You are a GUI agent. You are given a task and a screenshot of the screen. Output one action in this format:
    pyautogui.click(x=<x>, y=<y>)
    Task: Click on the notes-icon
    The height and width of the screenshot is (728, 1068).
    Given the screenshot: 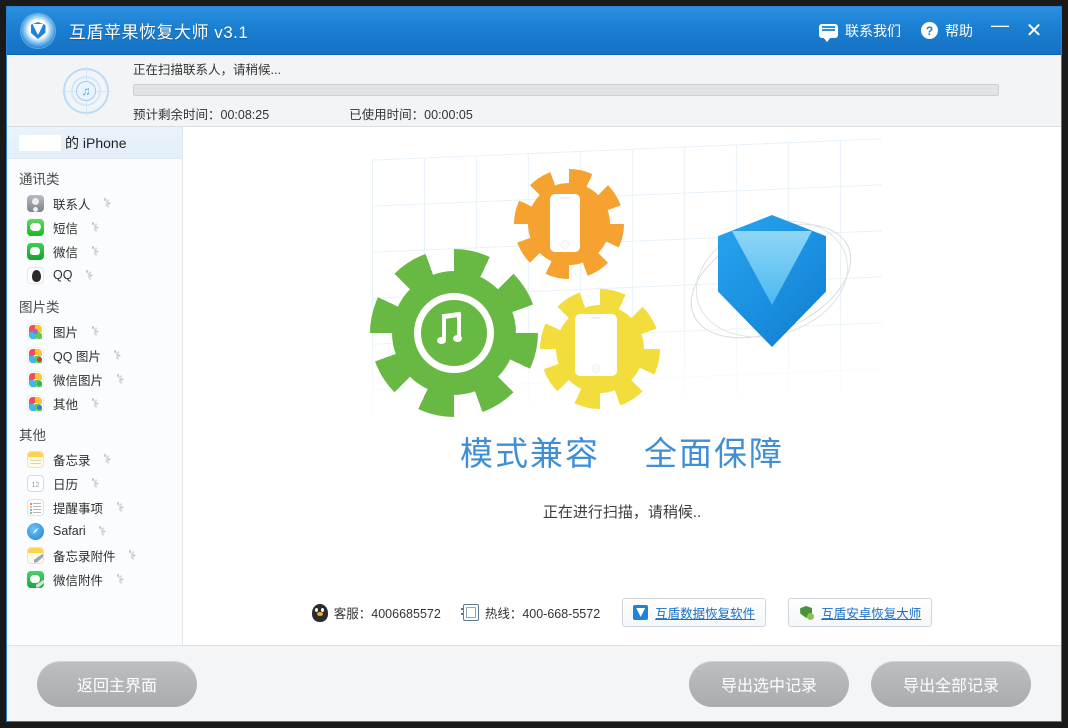 What is the action you would take?
    pyautogui.click(x=35, y=459)
    